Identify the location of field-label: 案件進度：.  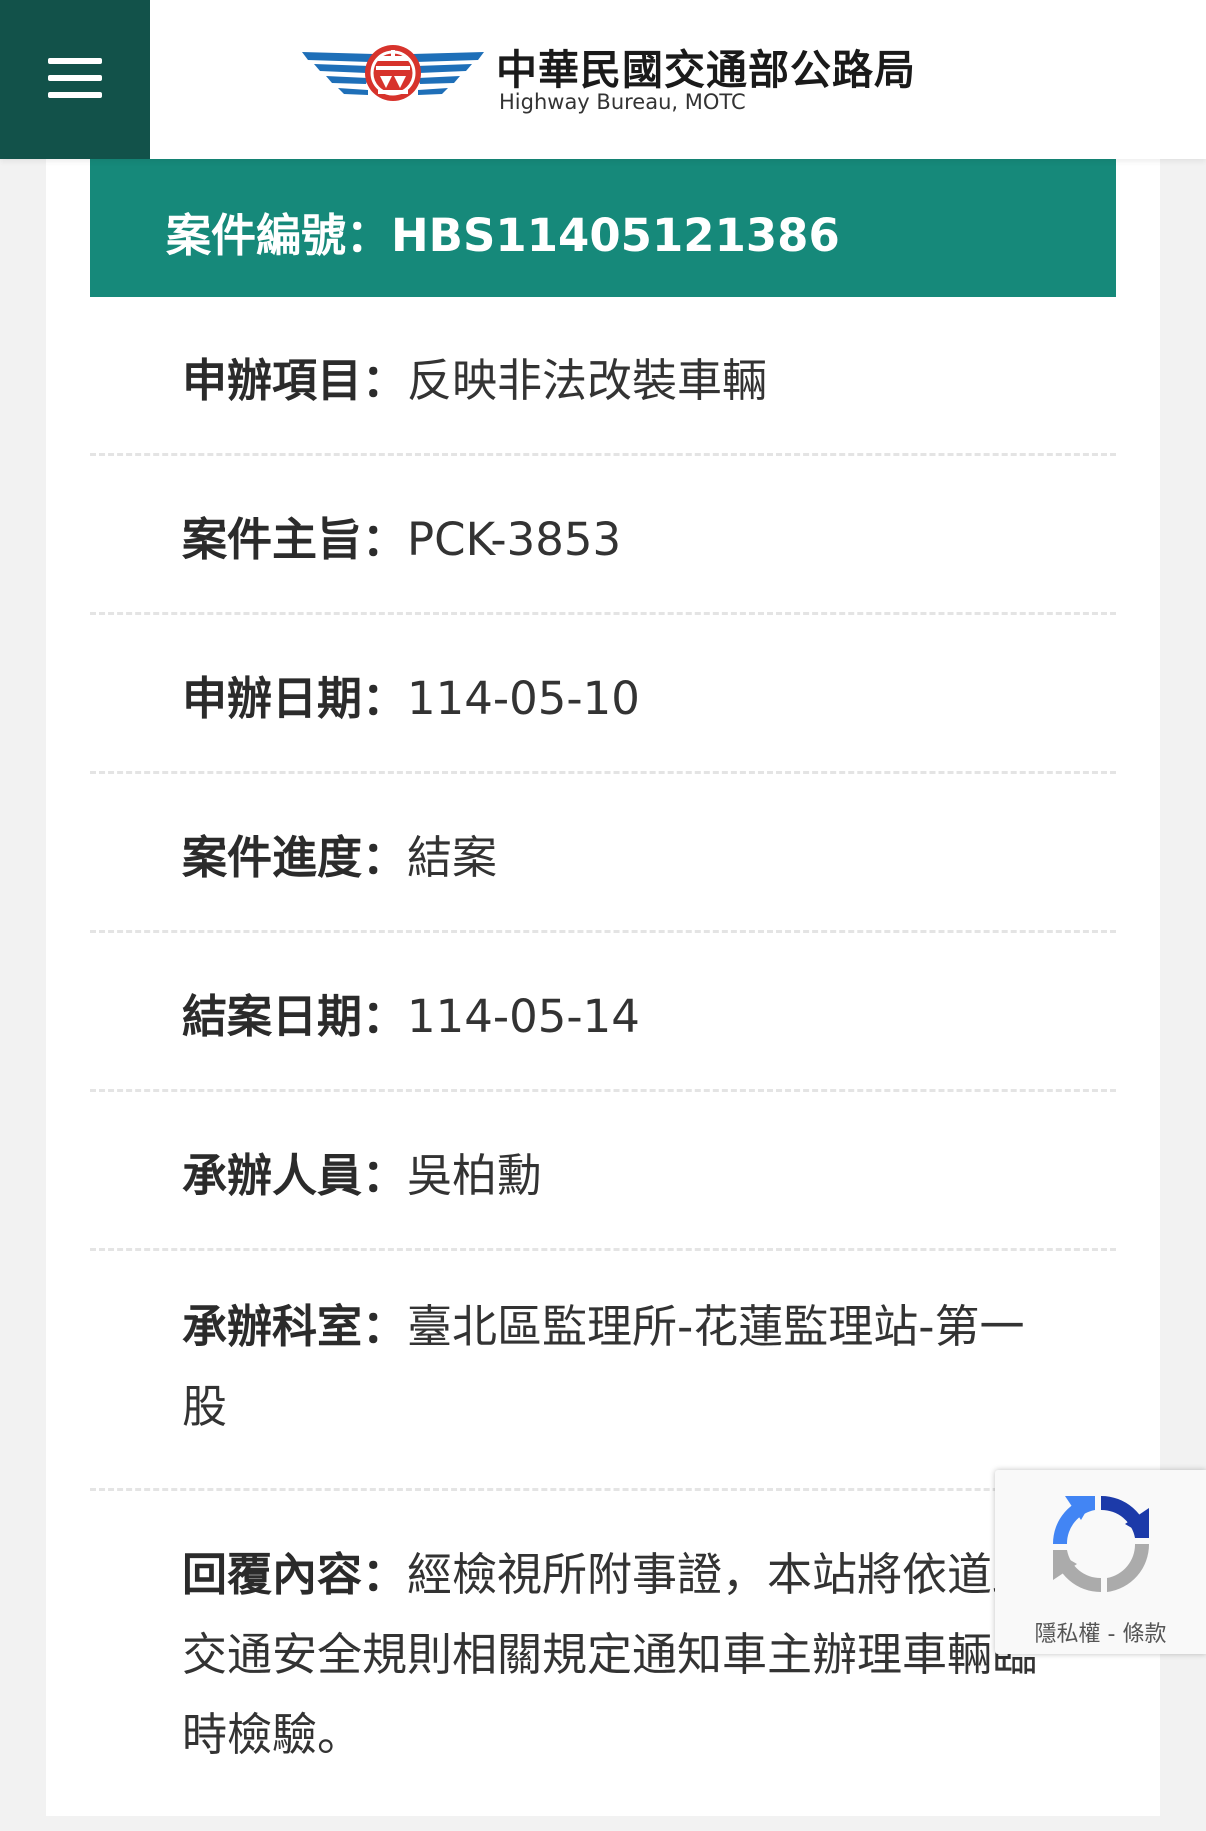
(295, 857).